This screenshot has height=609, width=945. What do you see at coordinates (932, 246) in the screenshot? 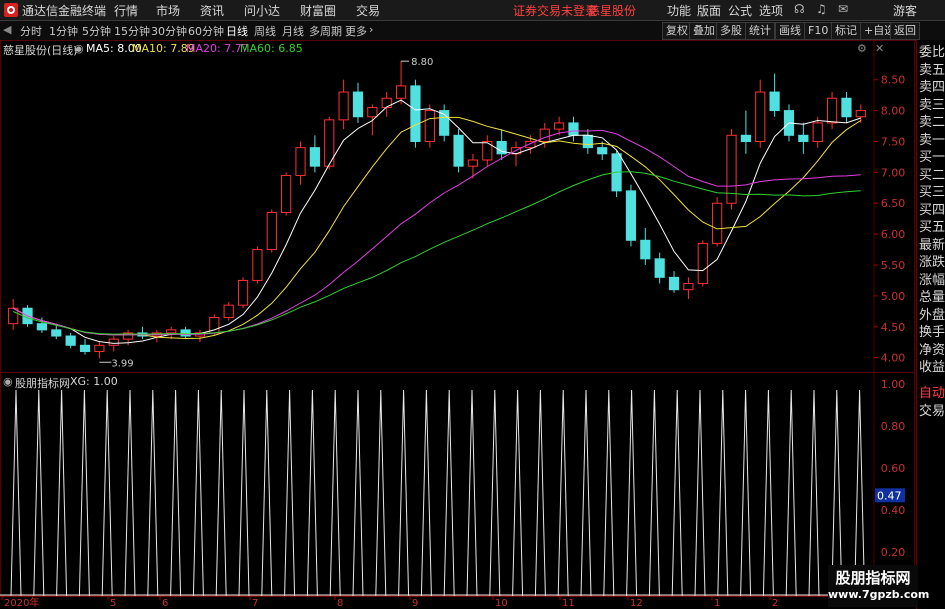
I see `side-item-11: 最新` at bounding box center [932, 246].